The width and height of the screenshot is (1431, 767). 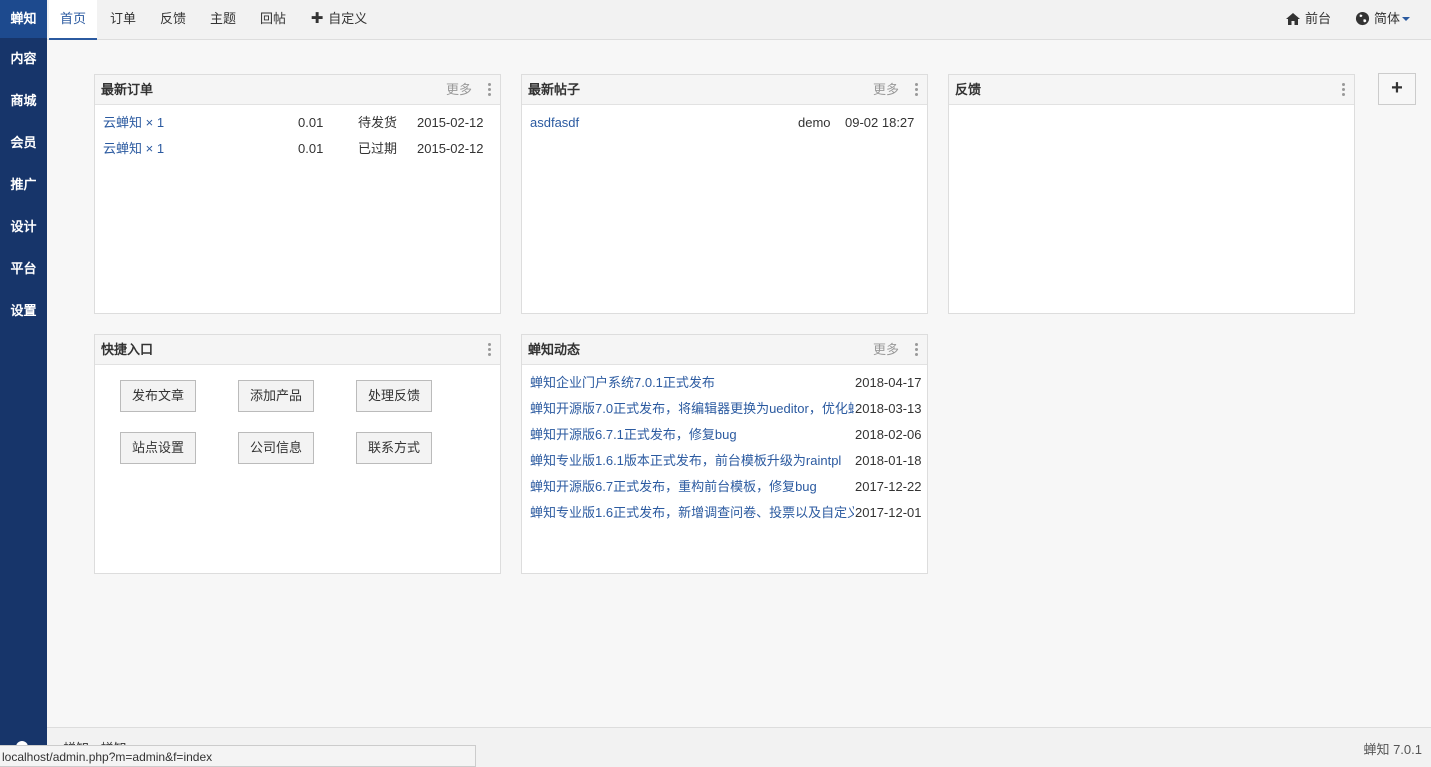 What do you see at coordinates (1293, 19) in the screenshot?
I see `home-icon` at bounding box center [1293, 19].